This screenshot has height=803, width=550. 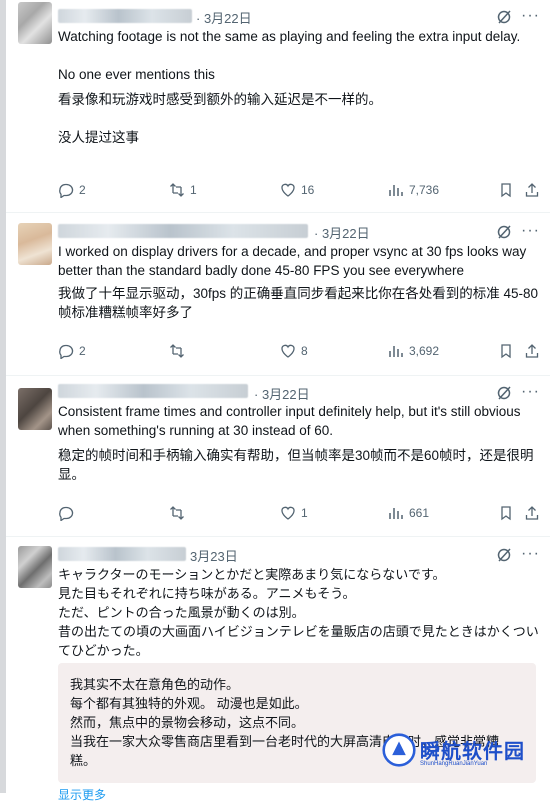 I want to click on repost-count: 1, so click(x=193, y=190).